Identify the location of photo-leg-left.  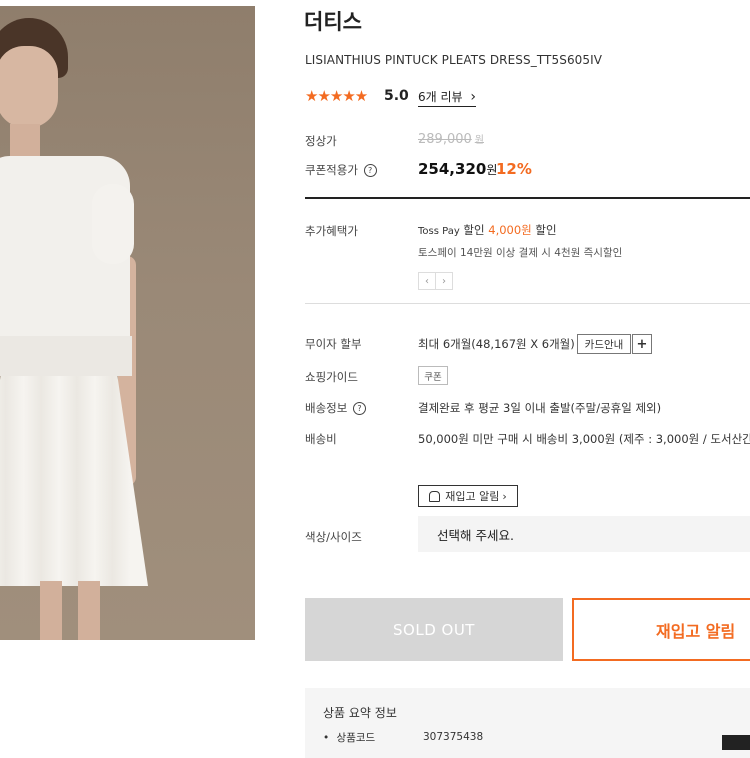
(51, 610).